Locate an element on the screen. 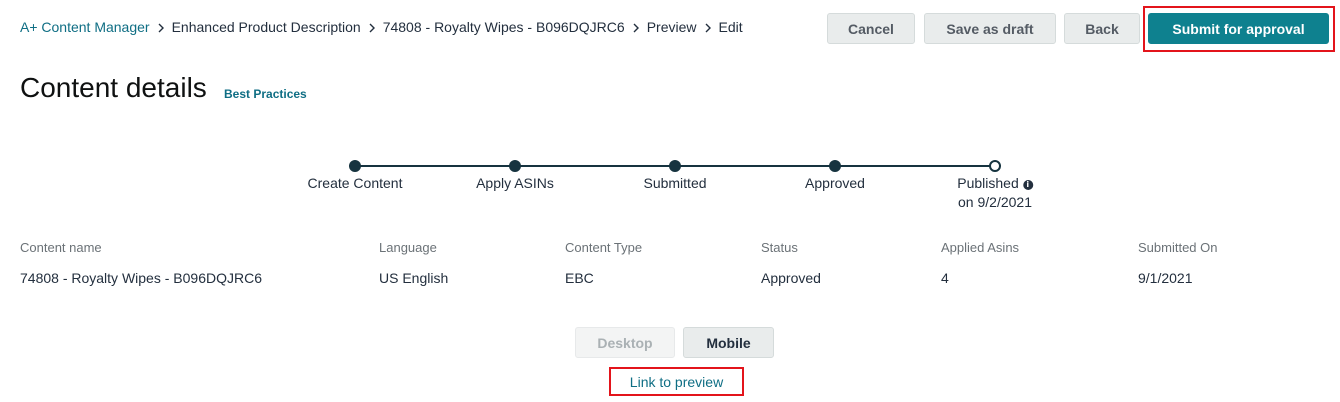 The height and width of the screenshot is (402, 1340). step-label-published: Published i on 9/2/2021 is located at coordinates (995, 193).